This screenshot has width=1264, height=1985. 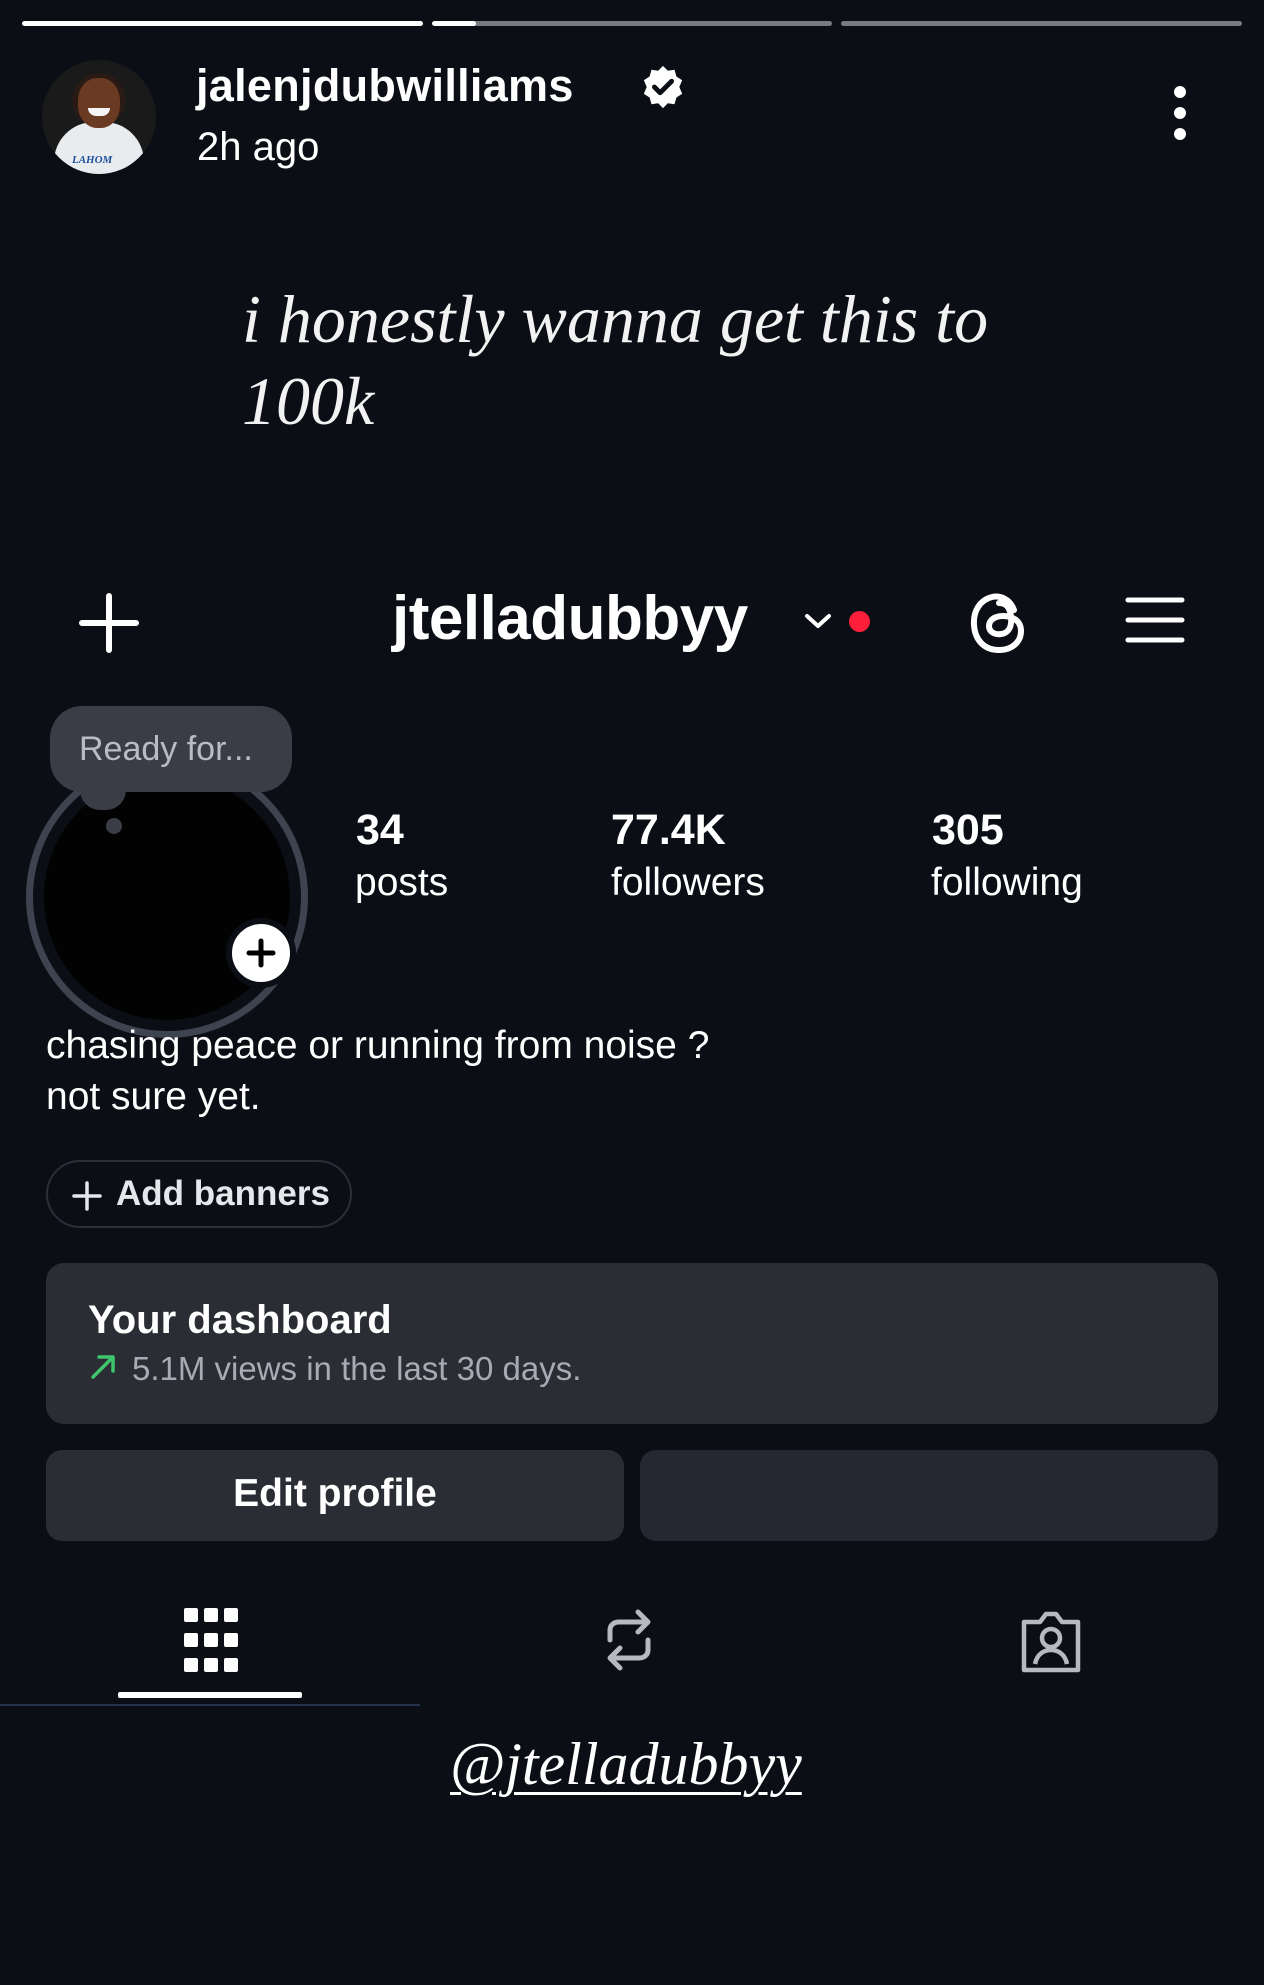 I want to click on create-plus-icon, so click(x=109, y=623).